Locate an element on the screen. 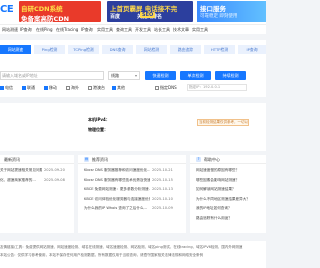  nav-item: 在线Ping is located at coordinates (44, 30).